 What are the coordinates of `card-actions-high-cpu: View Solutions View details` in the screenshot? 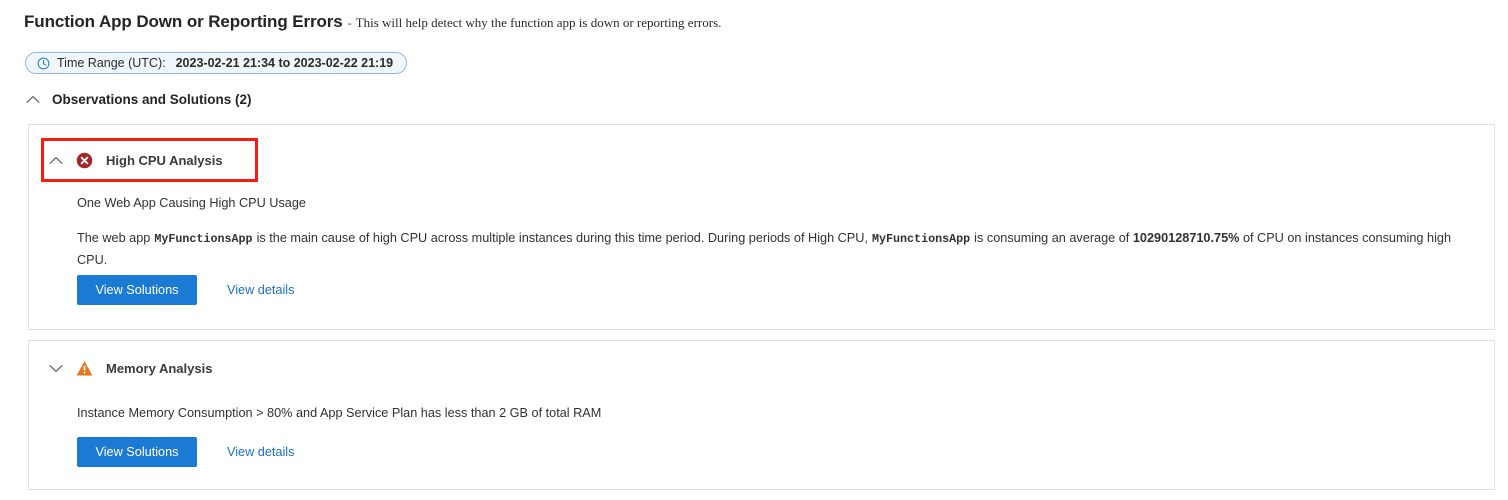 It's located at (186, 290).